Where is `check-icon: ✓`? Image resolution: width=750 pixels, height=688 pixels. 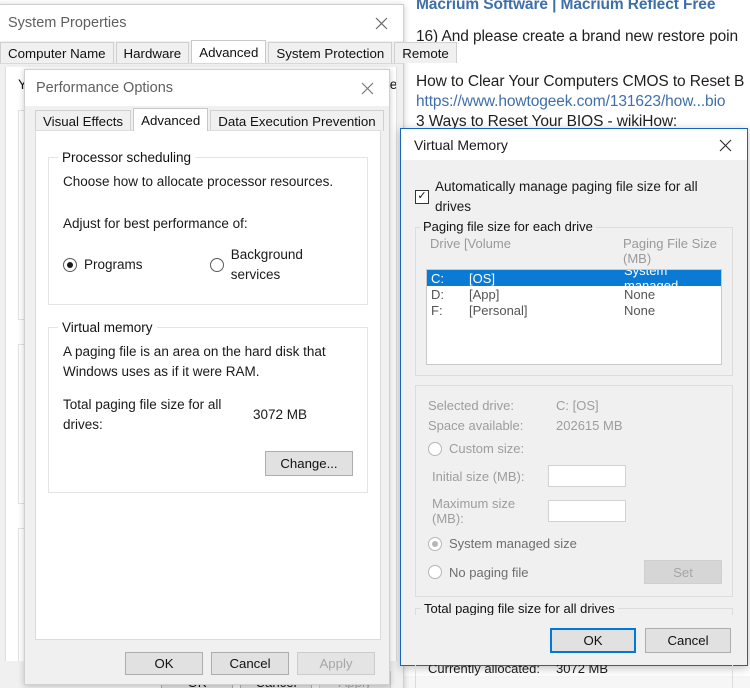 check-icon: ✓ is located at coordinates (422, 196).